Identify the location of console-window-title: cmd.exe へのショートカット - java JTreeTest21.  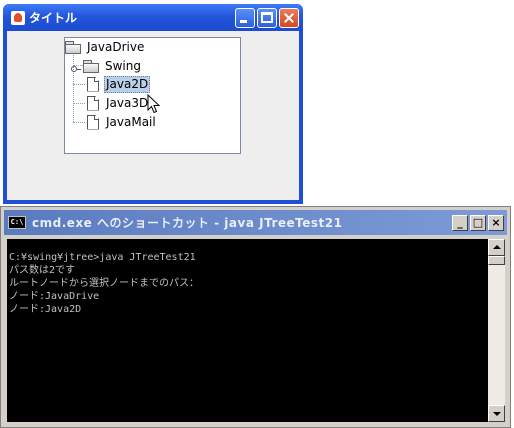
(187, 223).